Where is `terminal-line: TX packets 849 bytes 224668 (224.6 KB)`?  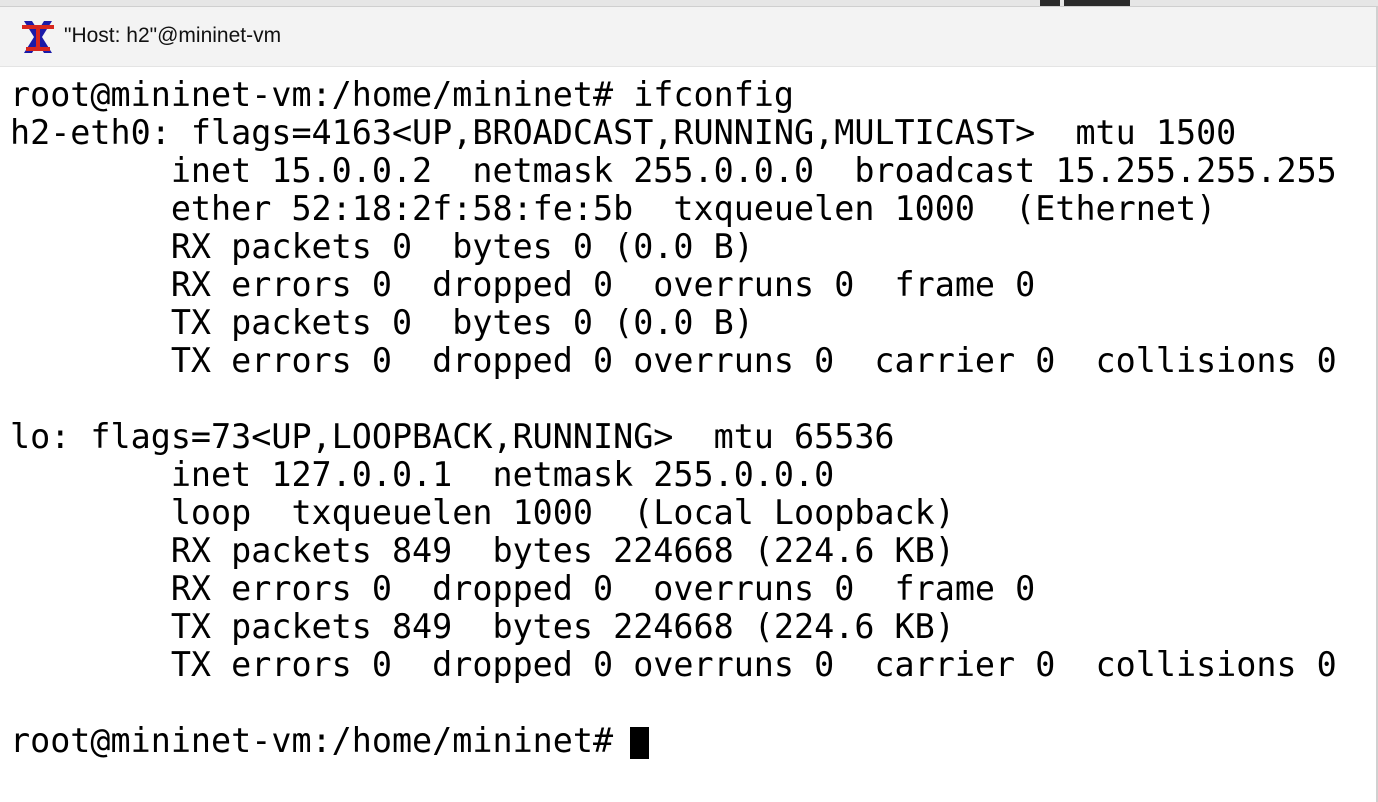 terminal-line: TX packets 849 bytes 224668 (224.6 KB) is located at coordinates (482, 626).